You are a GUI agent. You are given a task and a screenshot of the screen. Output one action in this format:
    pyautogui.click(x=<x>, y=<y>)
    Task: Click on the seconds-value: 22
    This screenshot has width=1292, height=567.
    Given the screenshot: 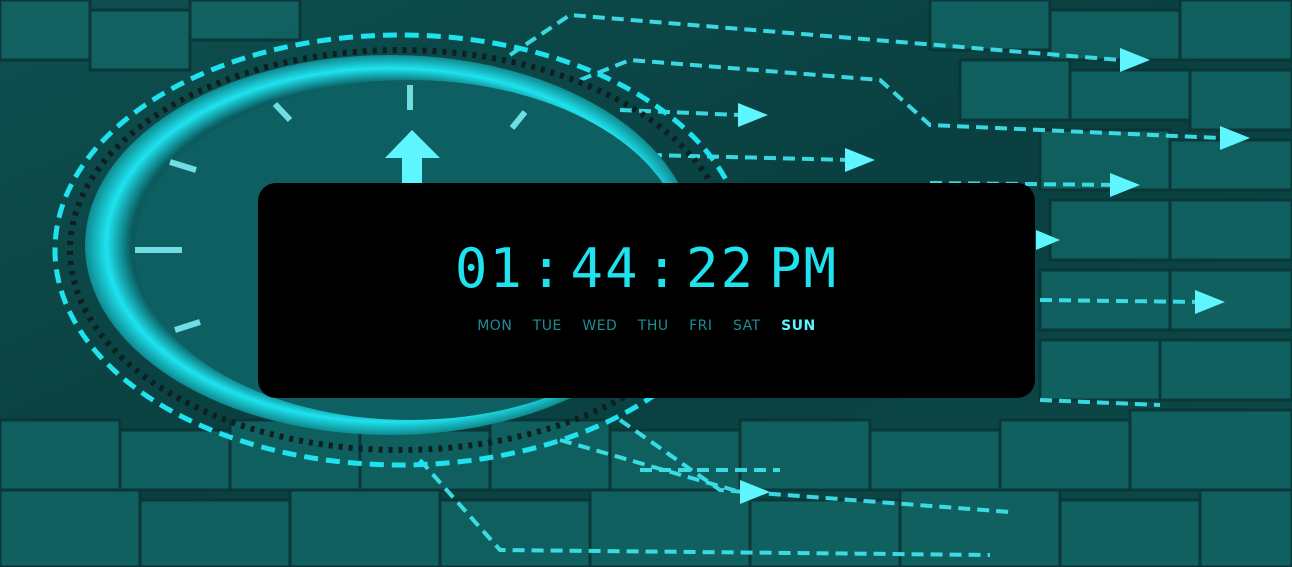 What is the action you would take?
    pyautogui.click(x=721, y=268)
    